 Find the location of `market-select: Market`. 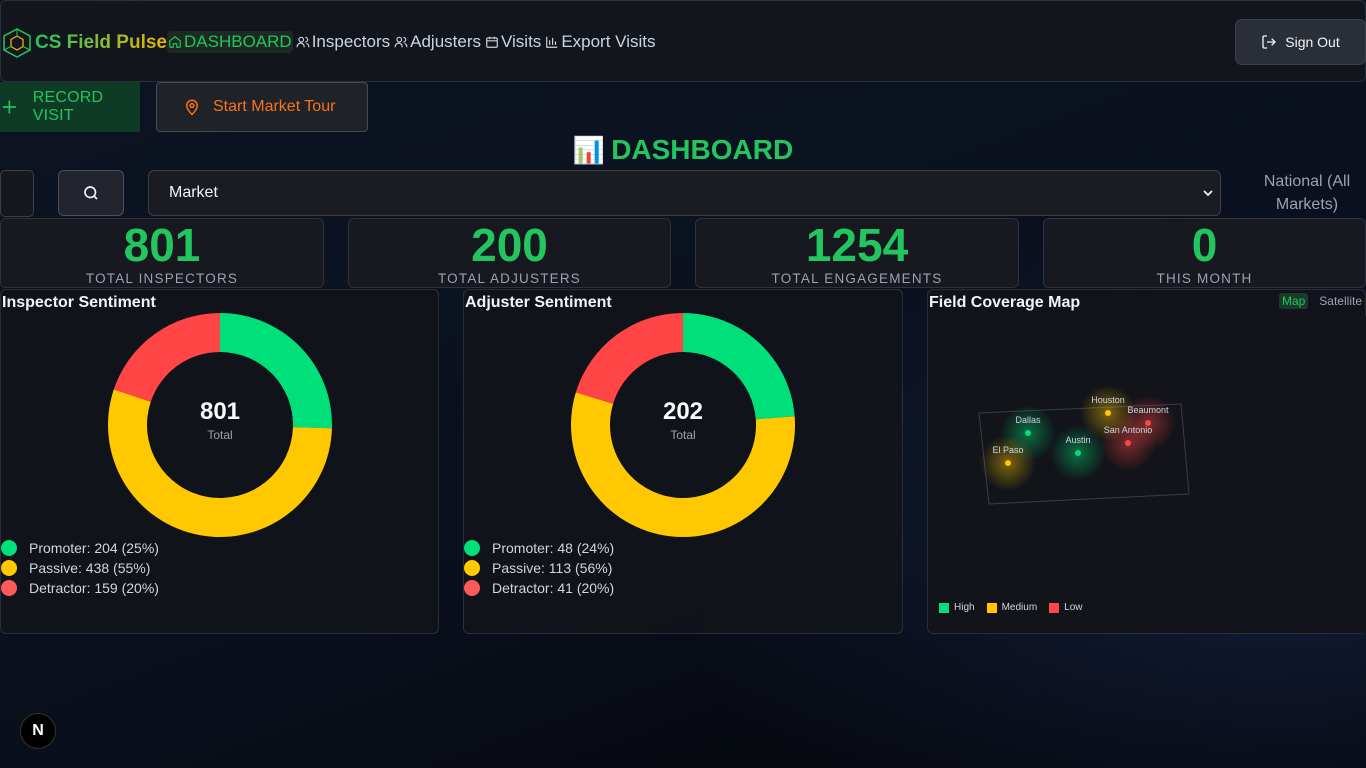

market-select: Market is located at coordinates (684, 193).